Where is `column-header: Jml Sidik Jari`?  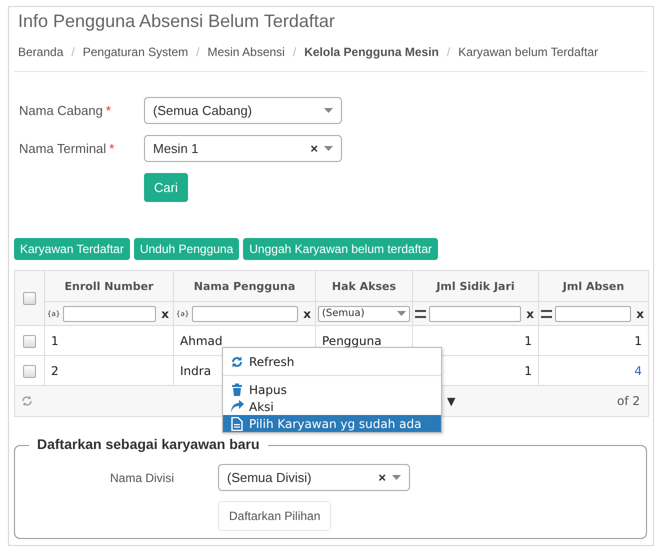
column-header: Jml Sidik Jari is located at coordinates (475, 286).